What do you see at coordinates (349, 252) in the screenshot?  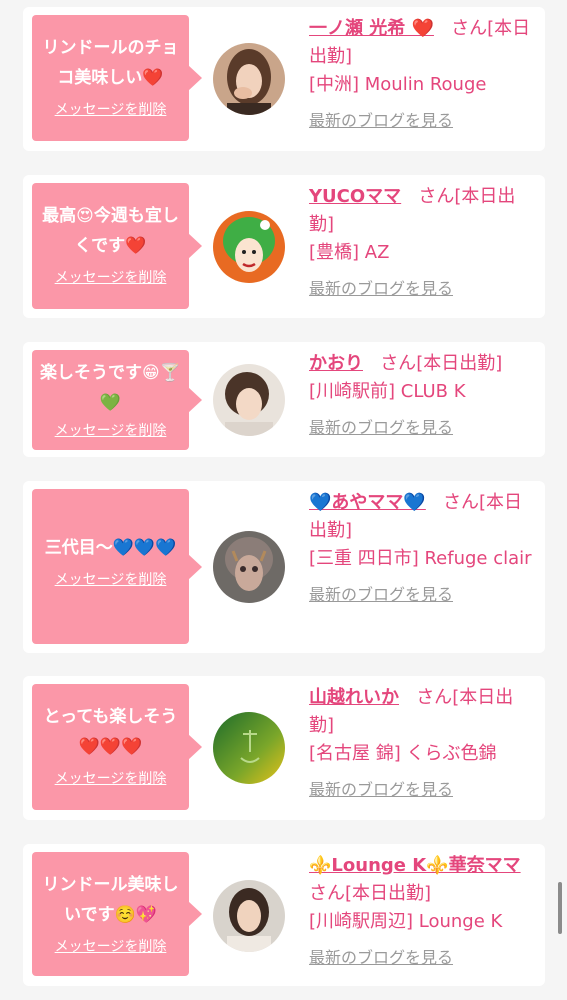 I see `shop-text: [豊橋] AZ` at bounding box center [349, 252].